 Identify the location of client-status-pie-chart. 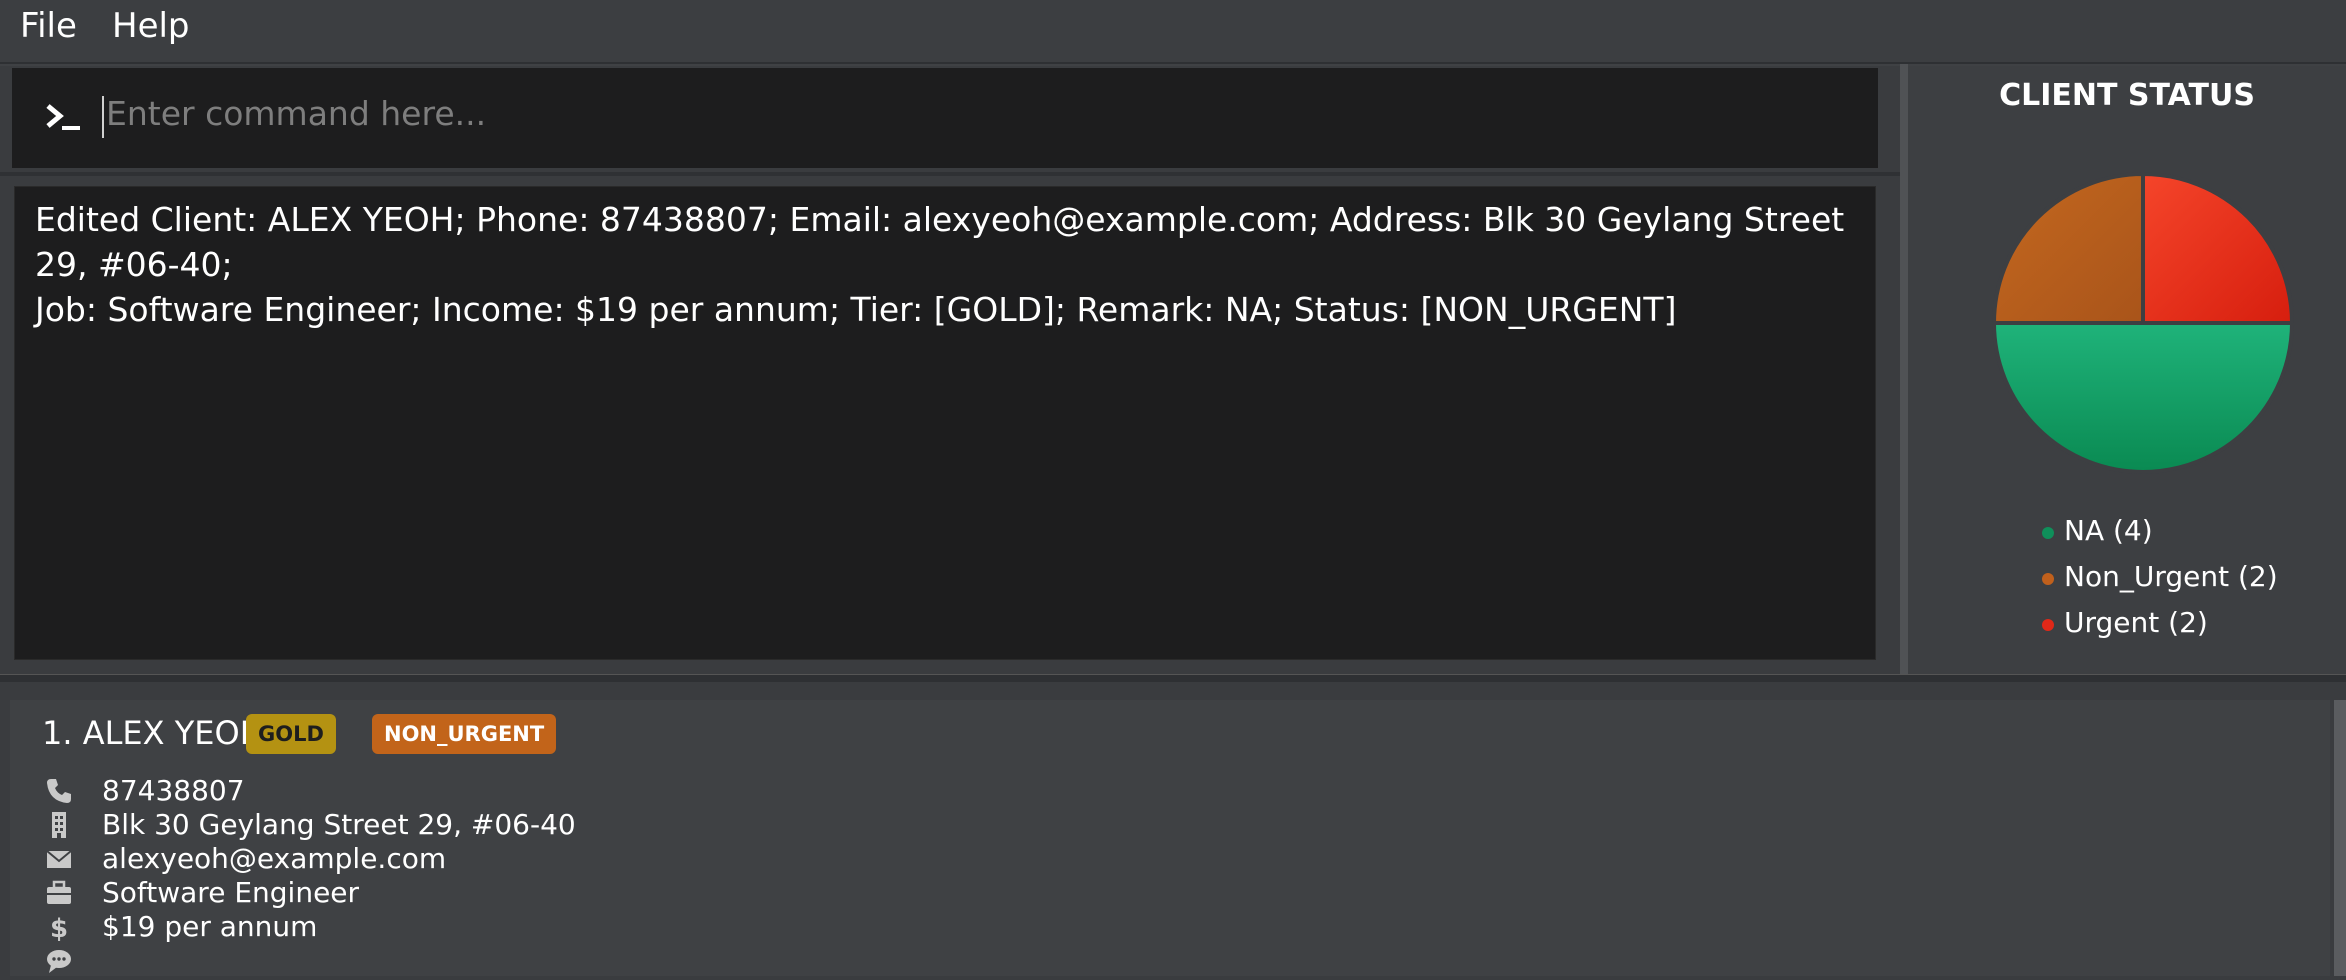
(2143, 323).